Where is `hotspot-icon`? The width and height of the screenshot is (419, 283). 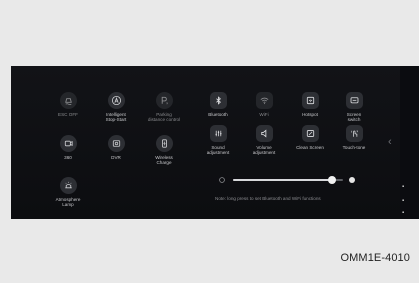 hotspot-icon is located at coordinates (310, 100).